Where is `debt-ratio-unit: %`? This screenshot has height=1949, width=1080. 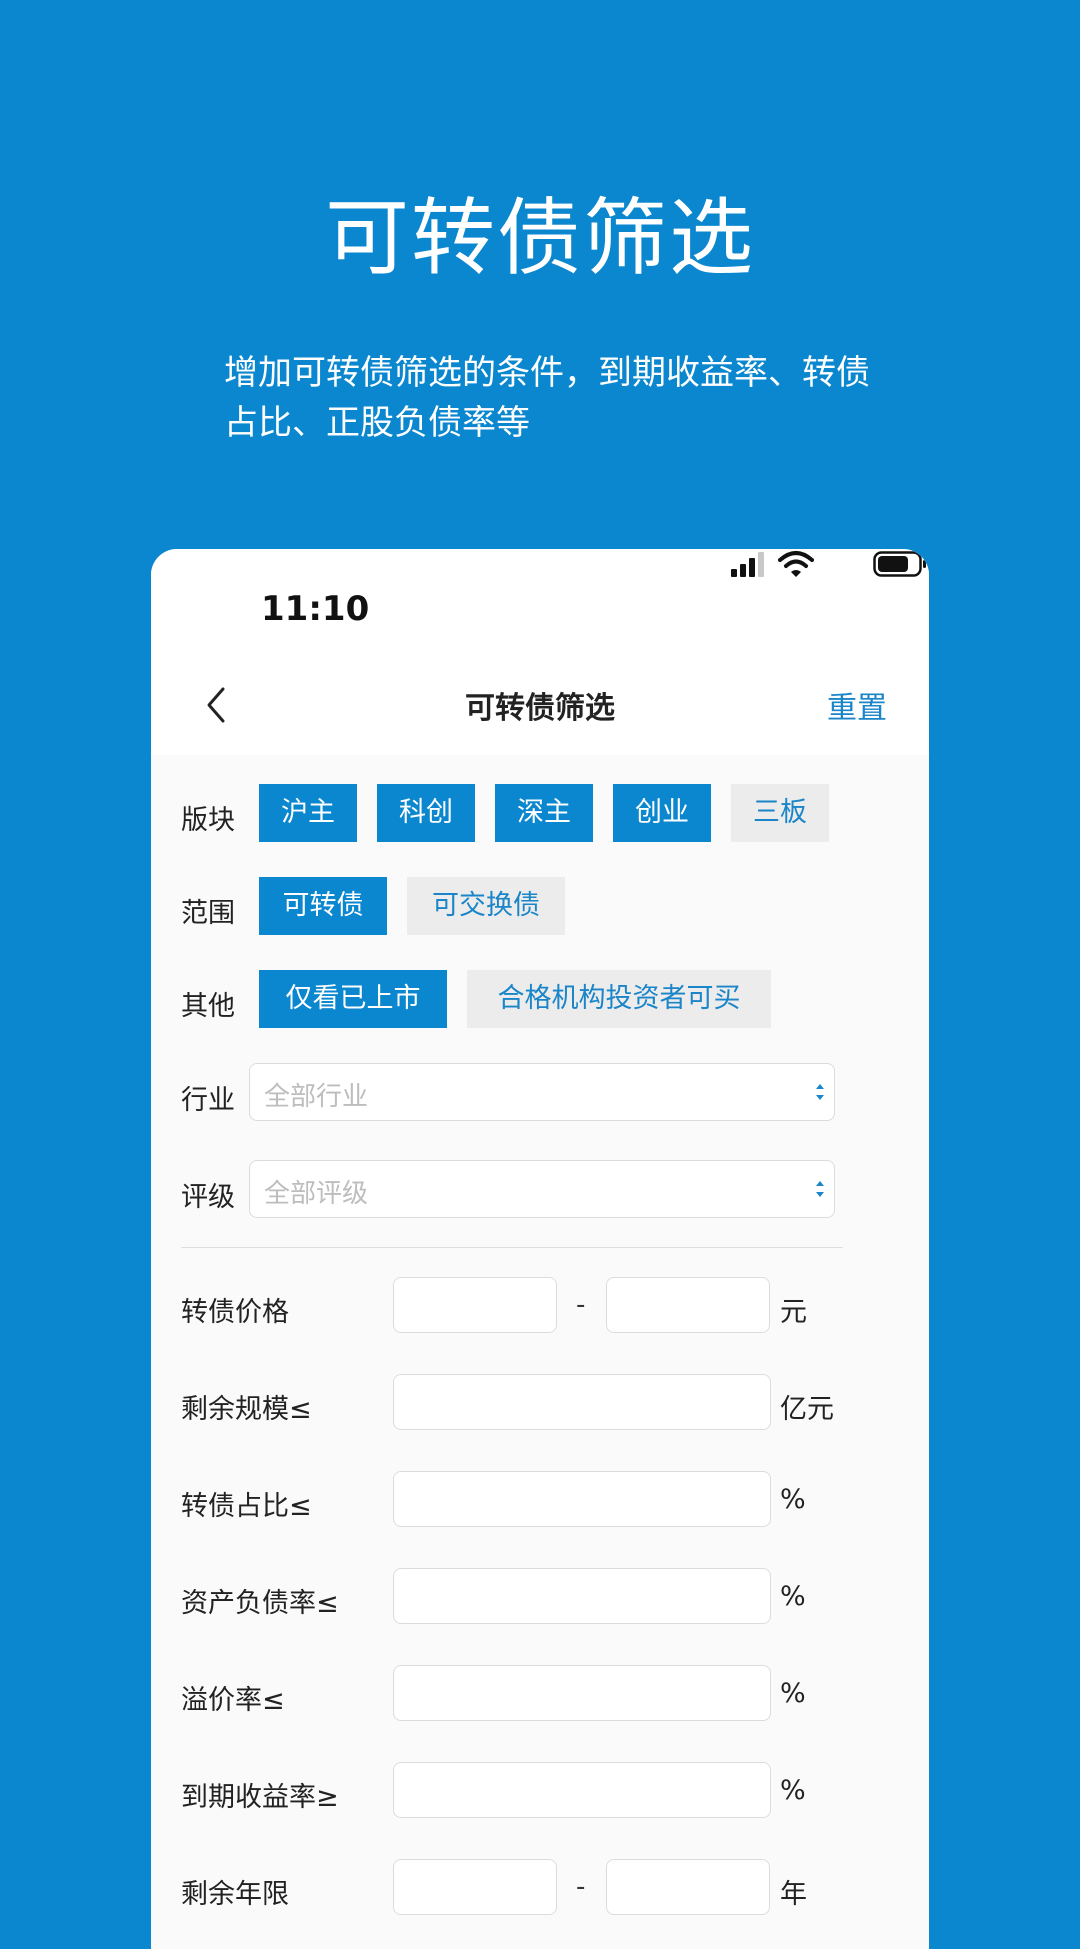
debt-ratio-unit: % is located at coordinates (793, 1596).